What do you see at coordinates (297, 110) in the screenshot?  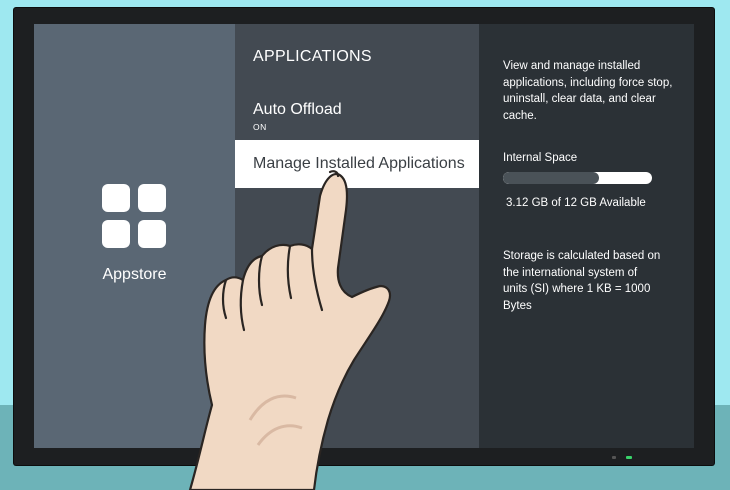 I see `menu-item-auto-offload: Auto Offload` at bounding box center [297, 110].